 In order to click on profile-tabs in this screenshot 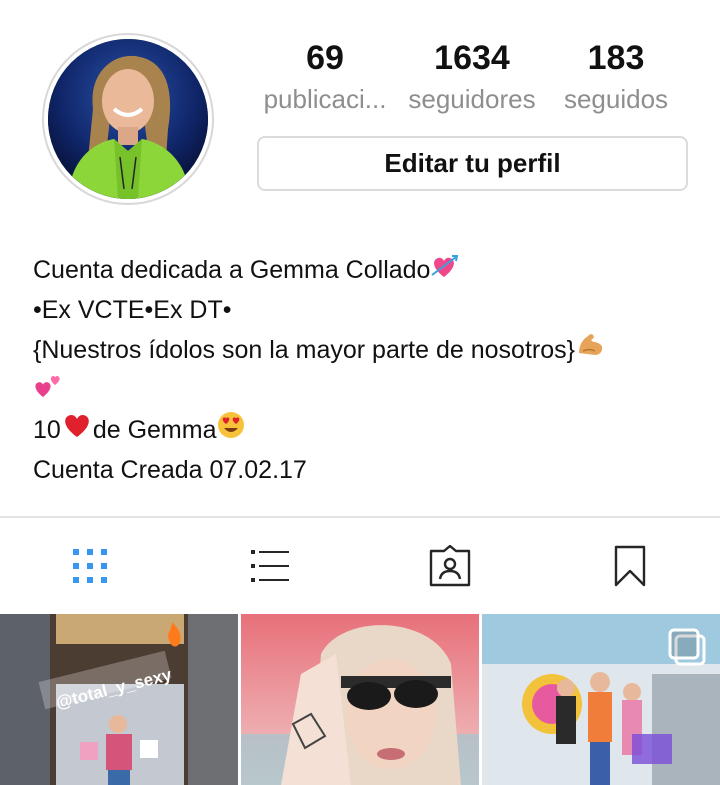, I will do `click(360, 566)`.